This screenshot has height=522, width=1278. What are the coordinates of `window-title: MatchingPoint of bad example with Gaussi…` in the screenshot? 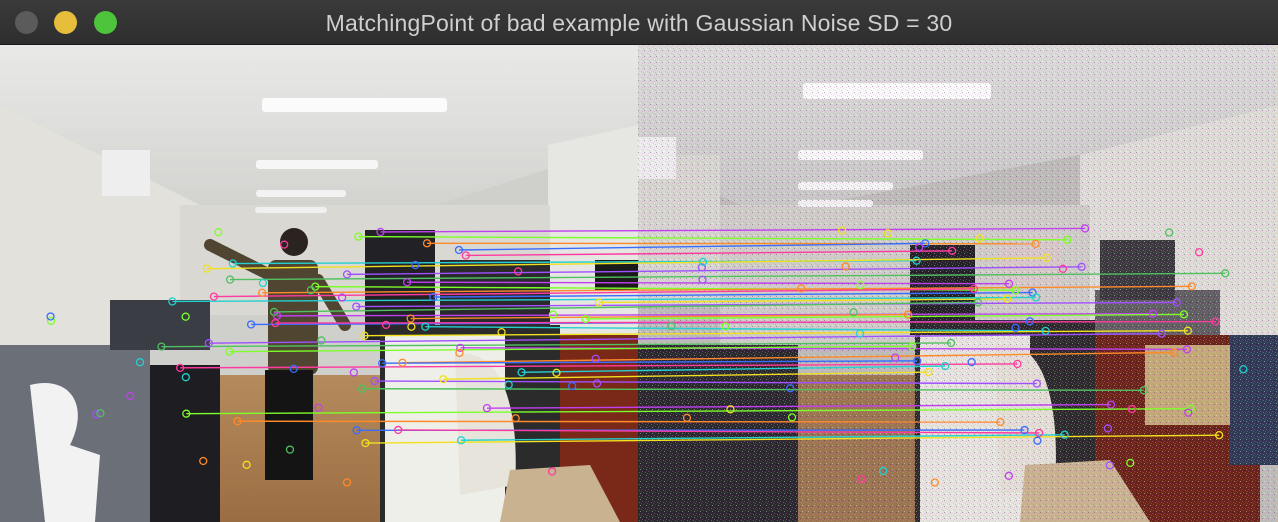 It's located at (639, 23).